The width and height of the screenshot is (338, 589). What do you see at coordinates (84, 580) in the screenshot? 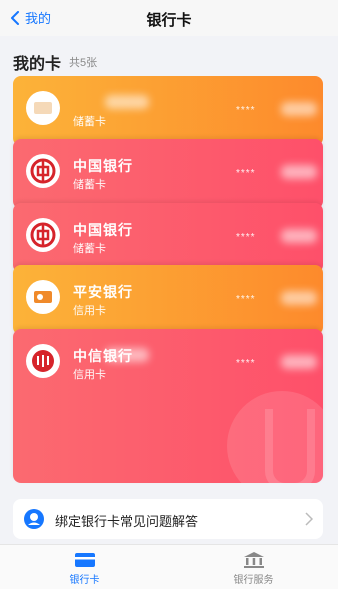
I see `tab-label: 银行卡` at bounding box center [84, 580].